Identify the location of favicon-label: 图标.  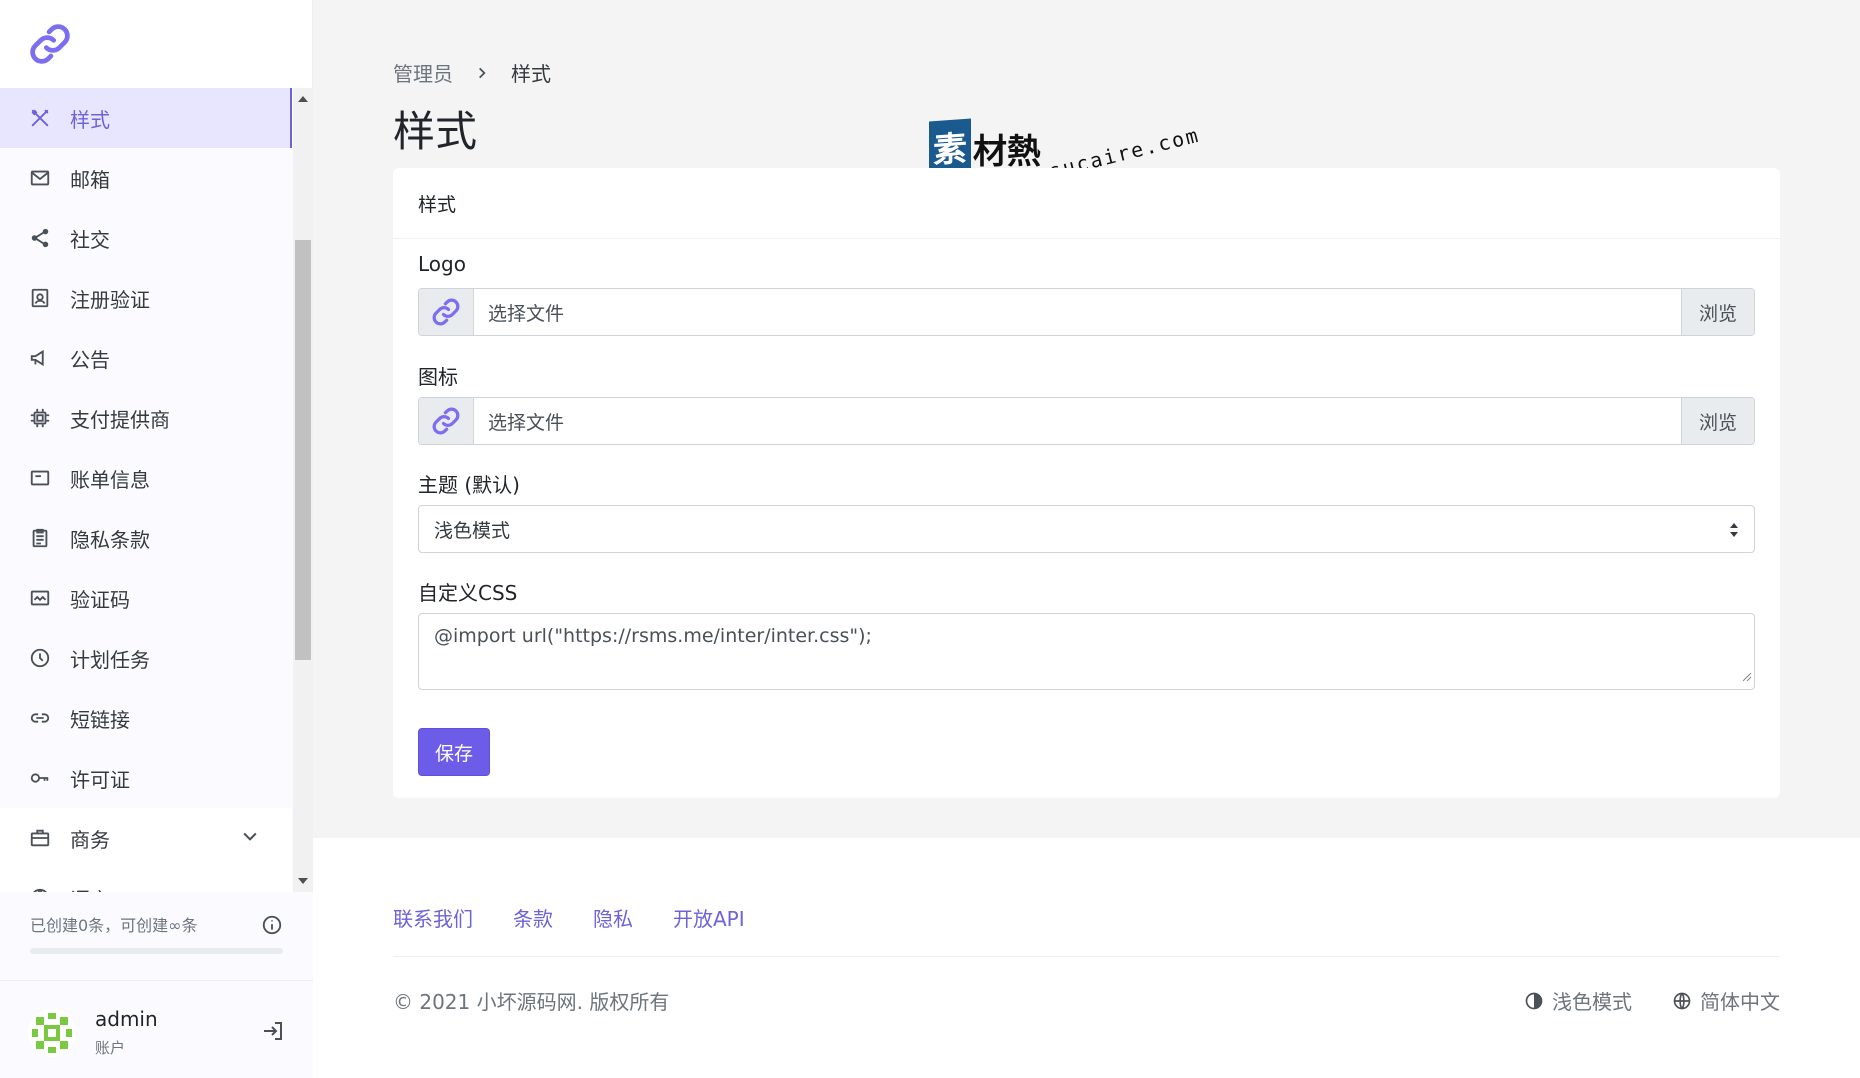
(438, 377).